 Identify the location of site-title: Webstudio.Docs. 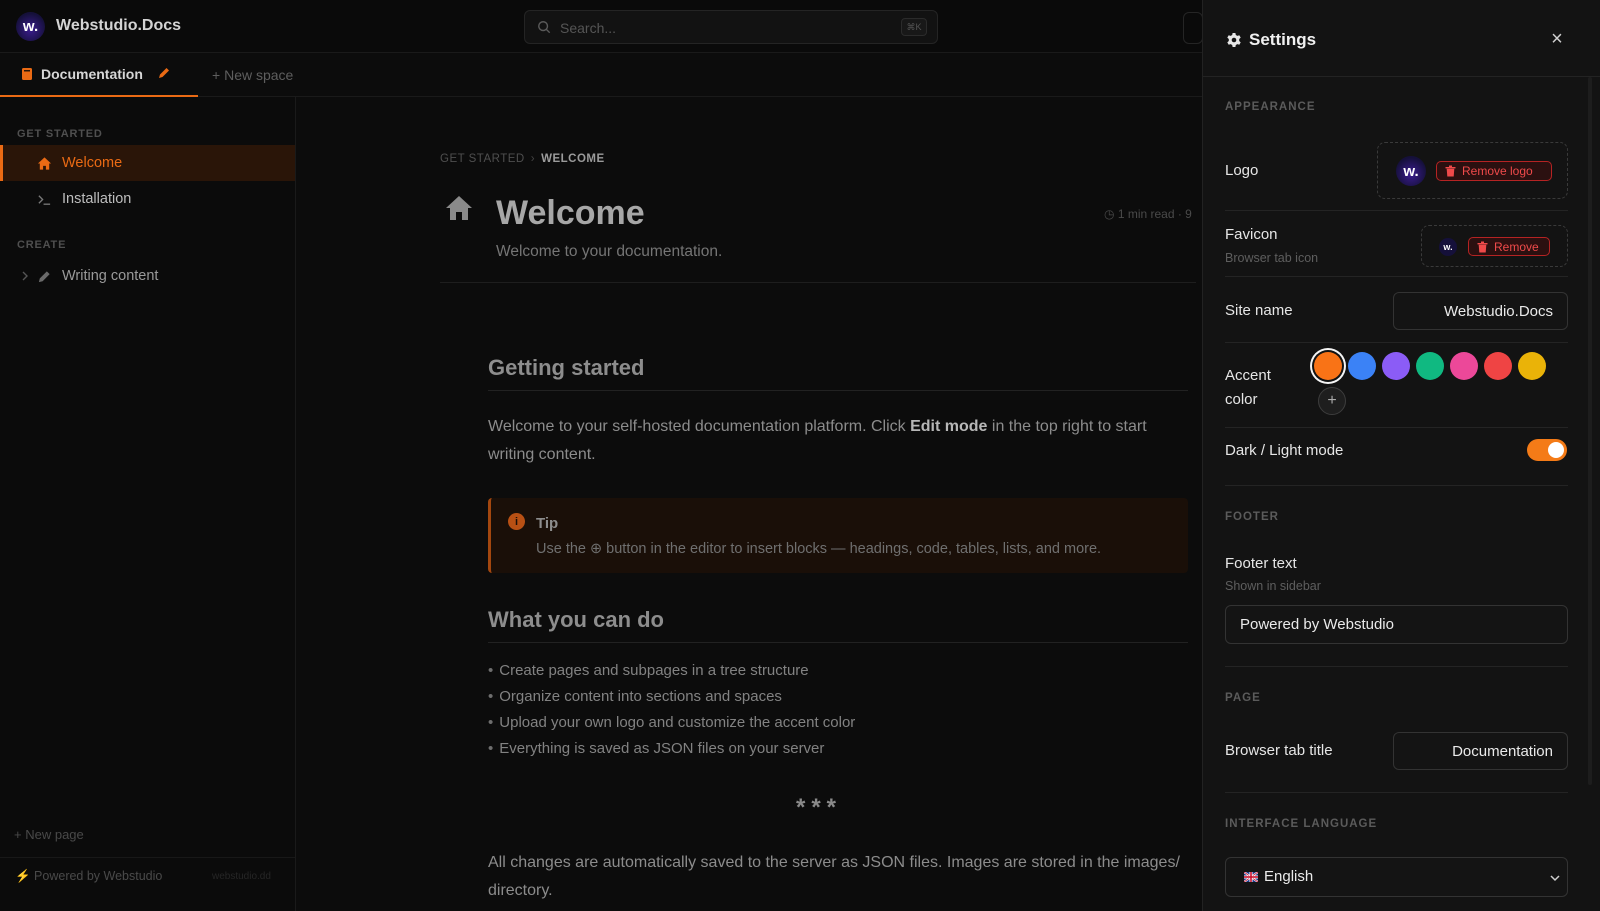
(118, 26).